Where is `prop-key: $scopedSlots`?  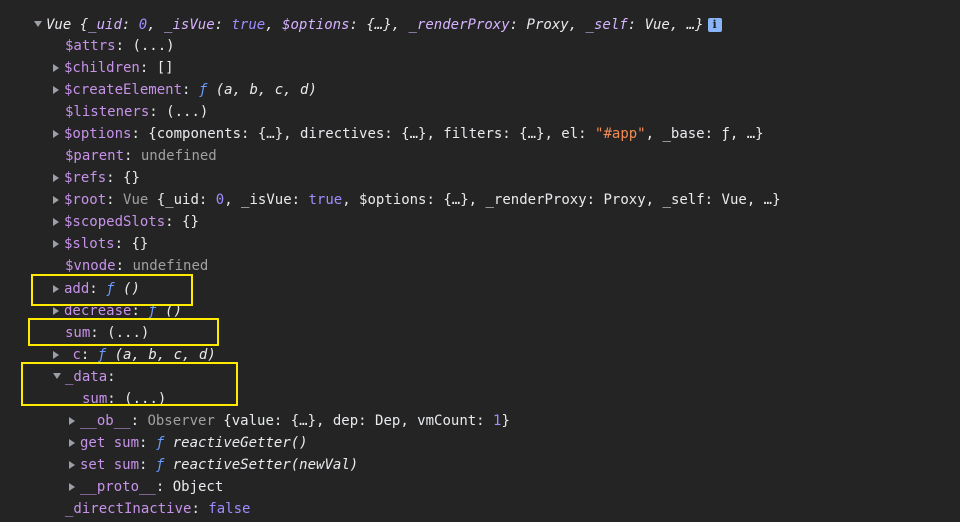
prop-key: $scopedSlots is located at coordinates (115, 222).